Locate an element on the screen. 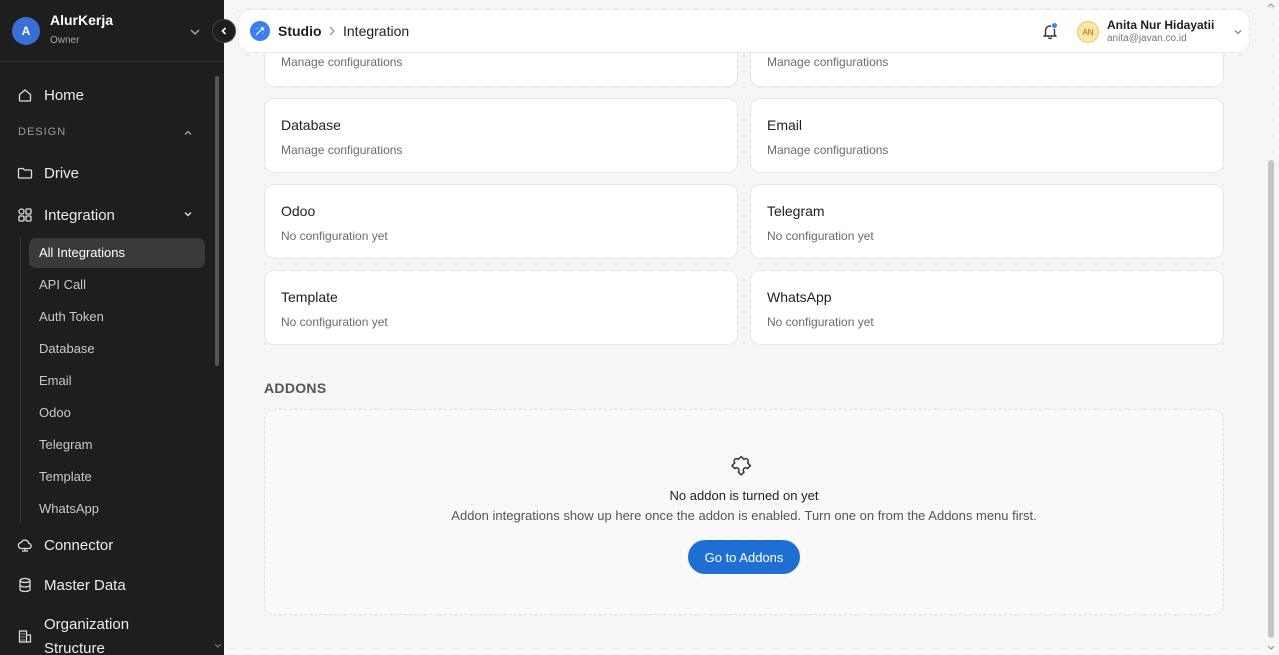 The height and width of the screenshot is (655, 1279). folder-icon is located at coordinates (25, 173).